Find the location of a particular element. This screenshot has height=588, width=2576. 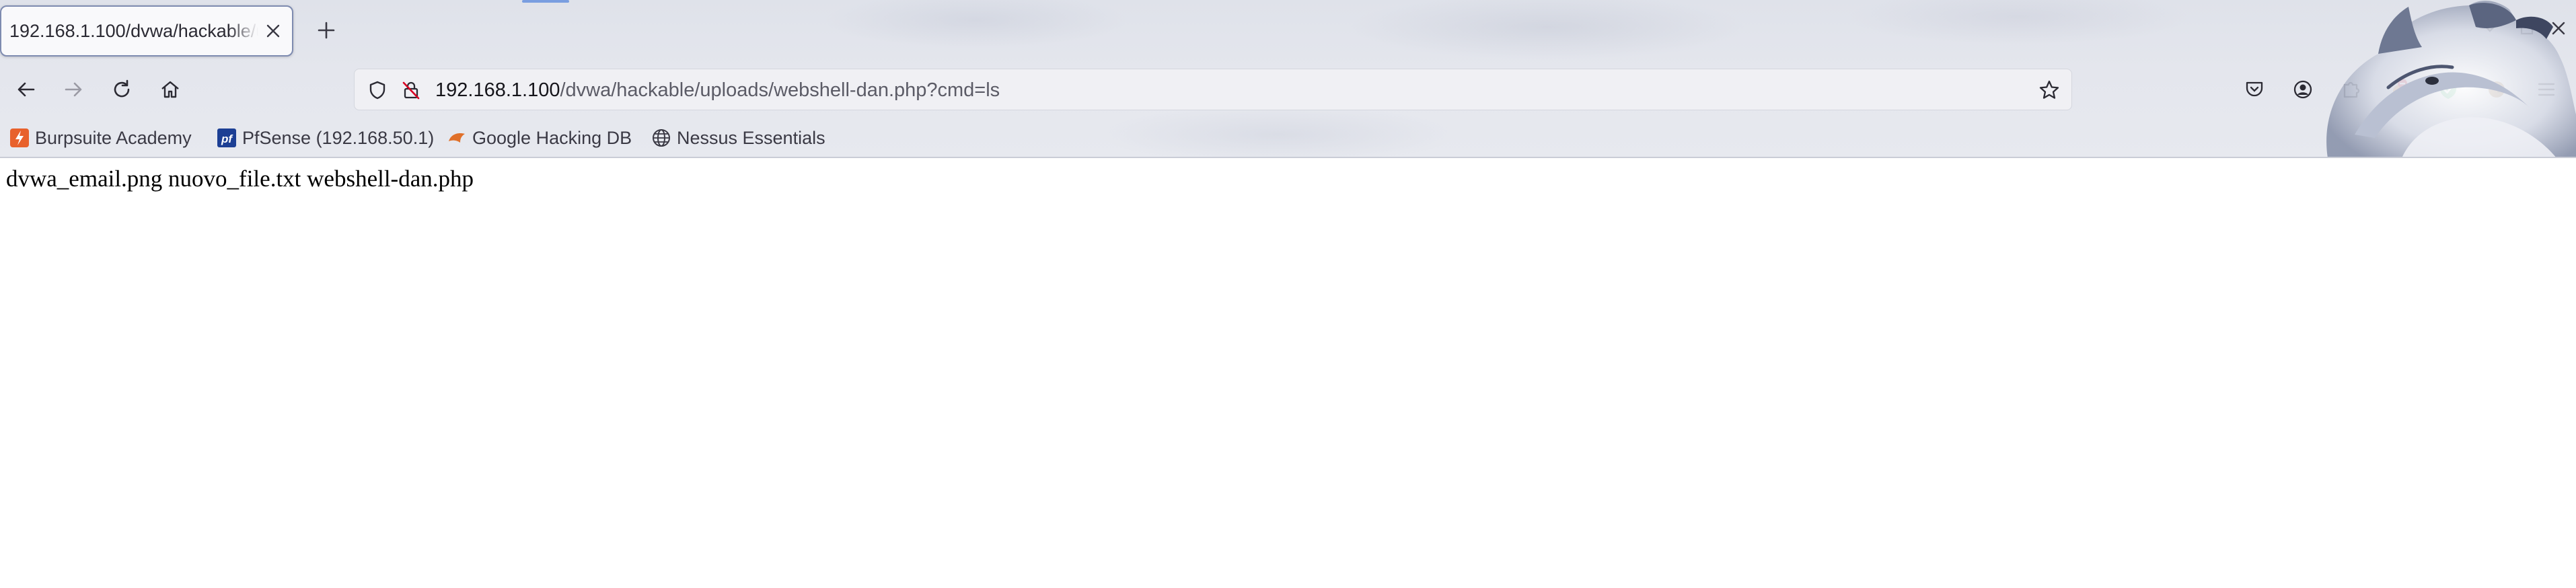

bookmark-nessus-essentials: Nessus Essentials is located at coordinates (738, 138).